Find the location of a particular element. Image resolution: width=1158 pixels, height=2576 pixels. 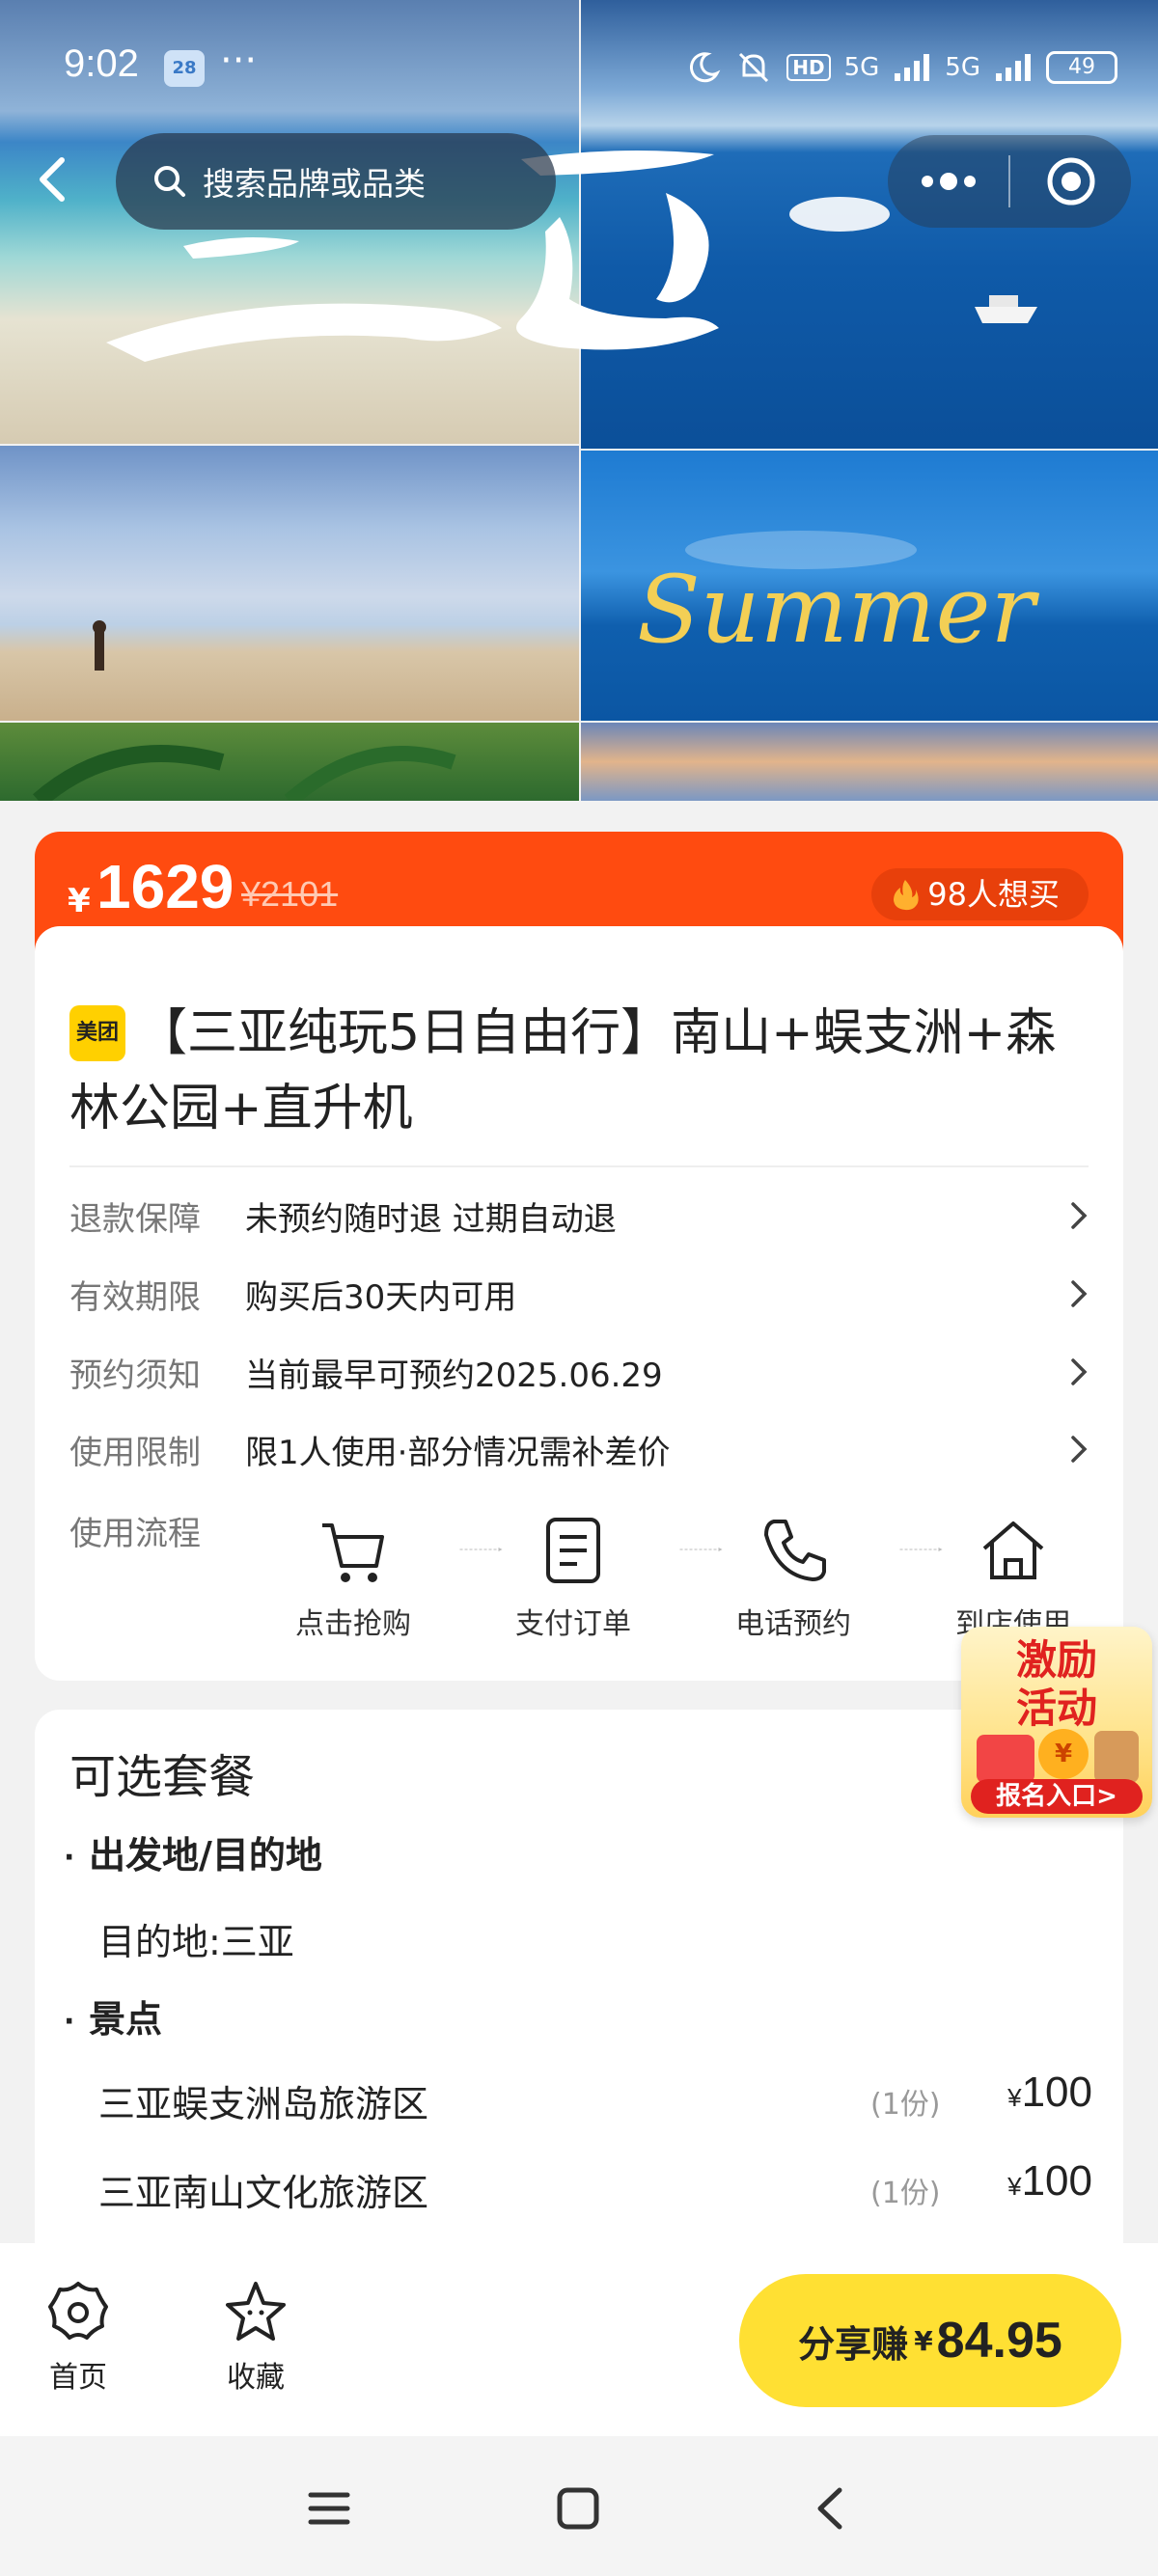

current-price: 1629 is located at coordinates (165, 887).